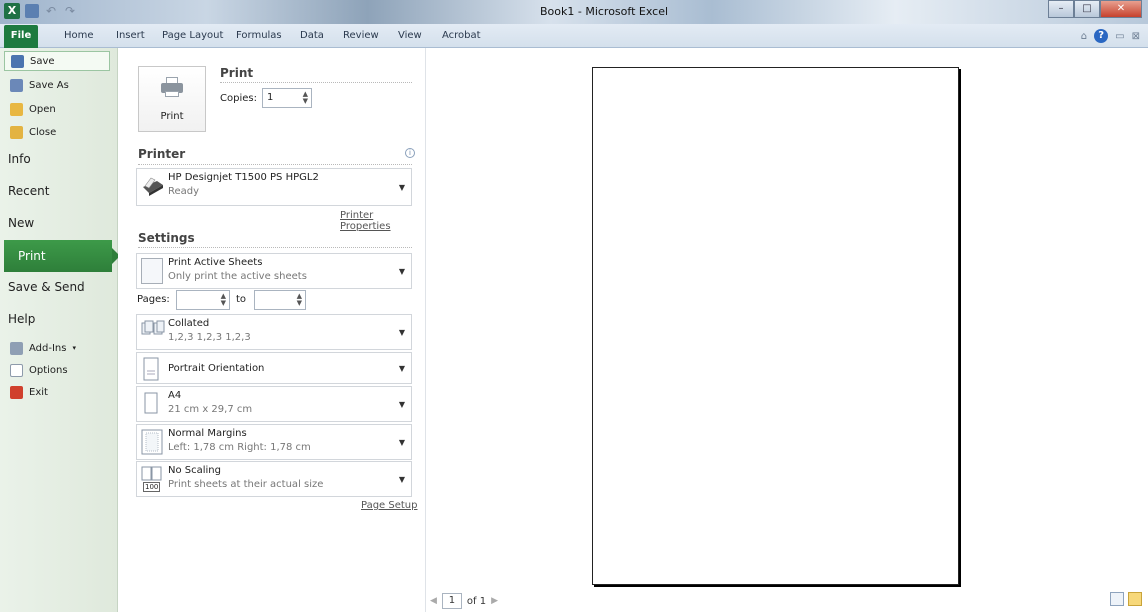  What do you see at coordinates (215, 262) in the screenshot?
I see `print-what-title: Print Active Sheets` at bounding box center [215, 262].